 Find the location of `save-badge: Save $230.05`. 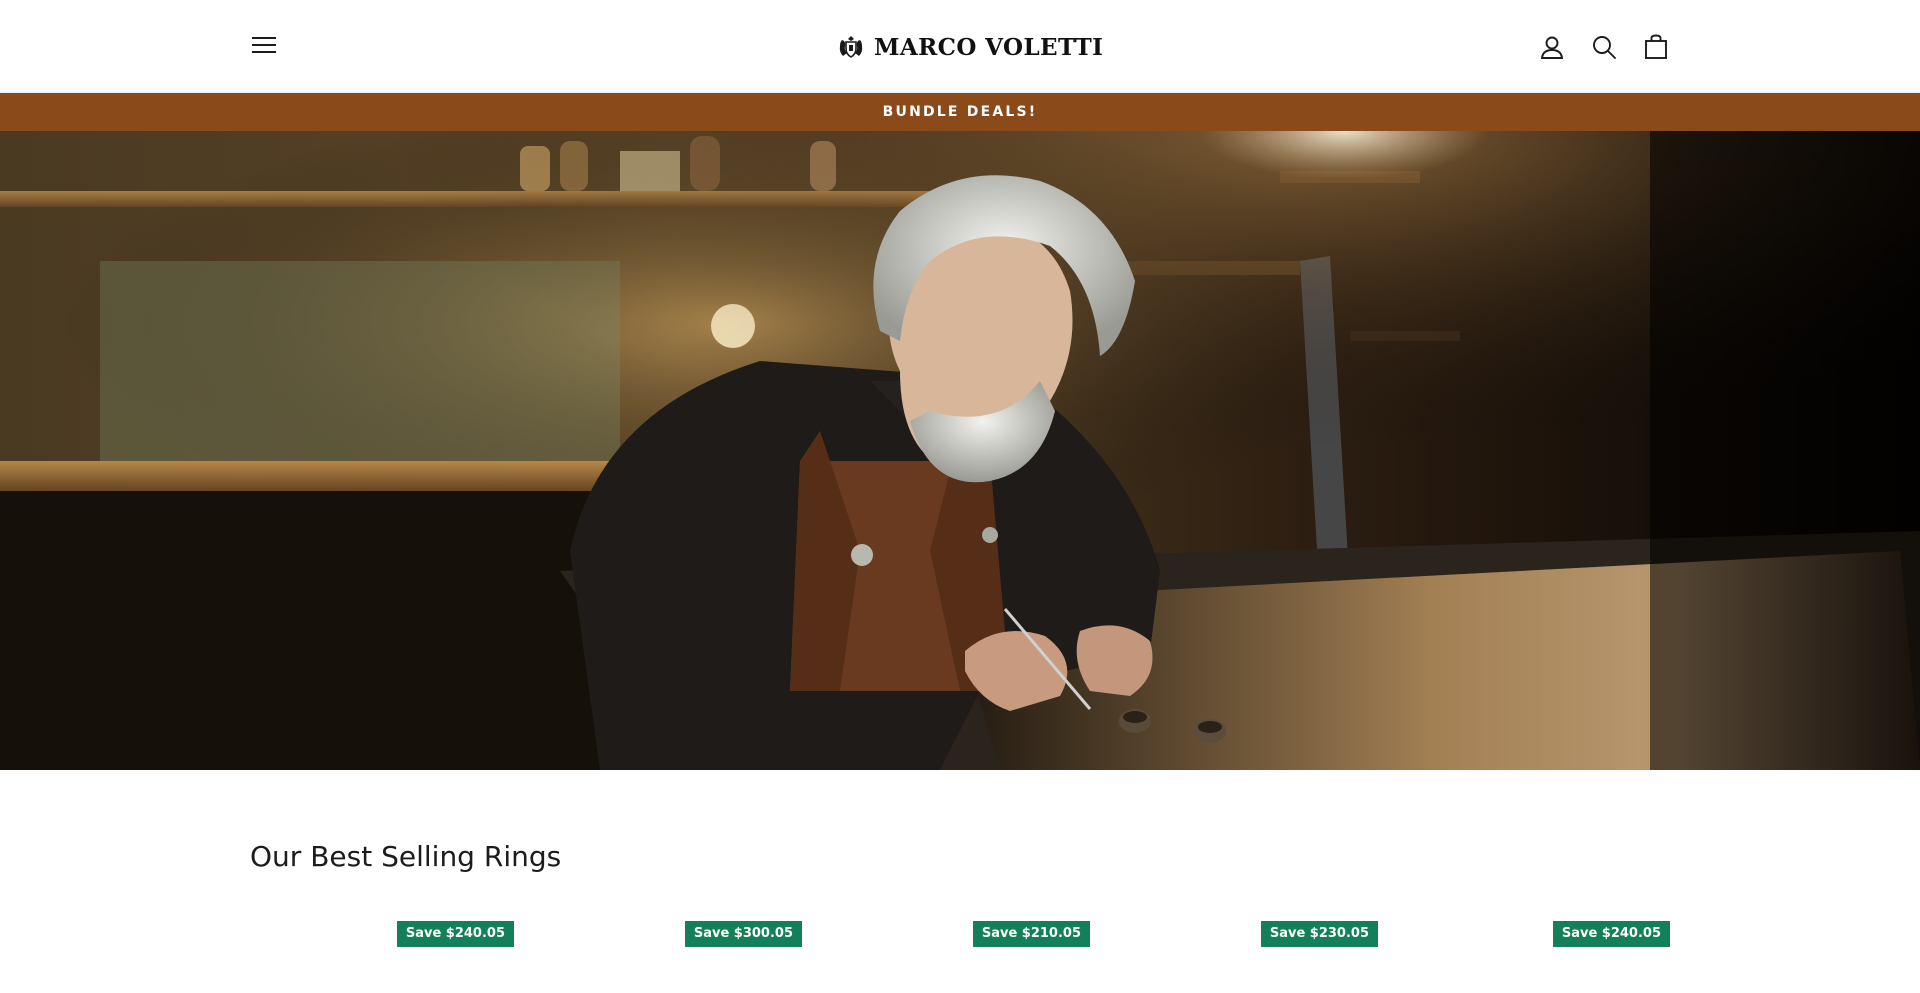

save-badge: Save $230.05 is located at coordinates (1319, 934).